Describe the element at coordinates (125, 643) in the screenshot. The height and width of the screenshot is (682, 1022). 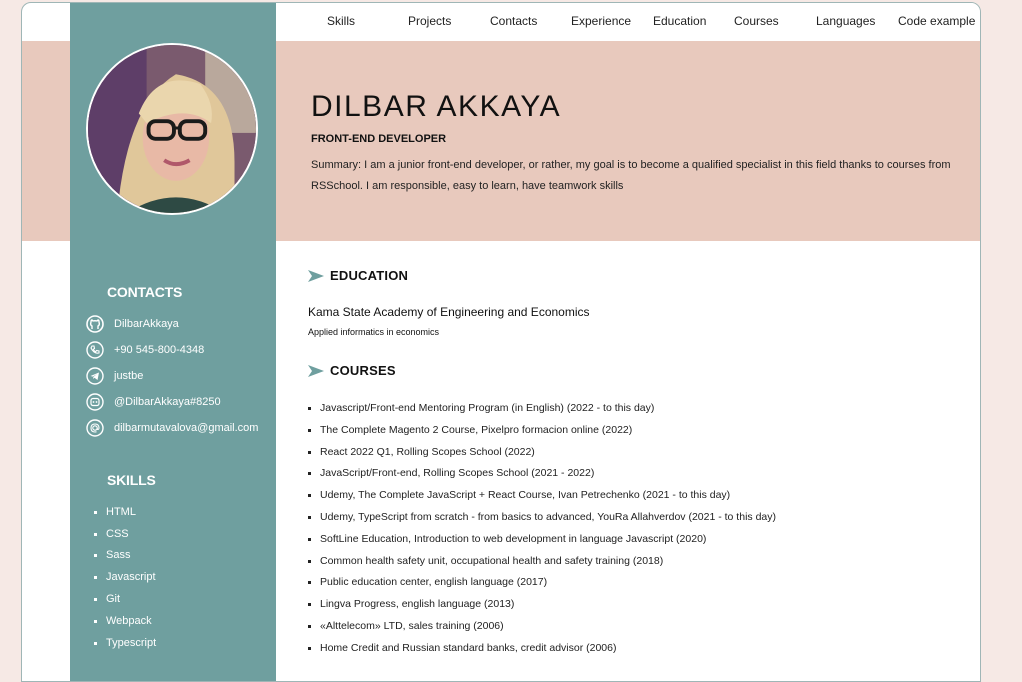
I see `skill-item: Typescript` at that location.